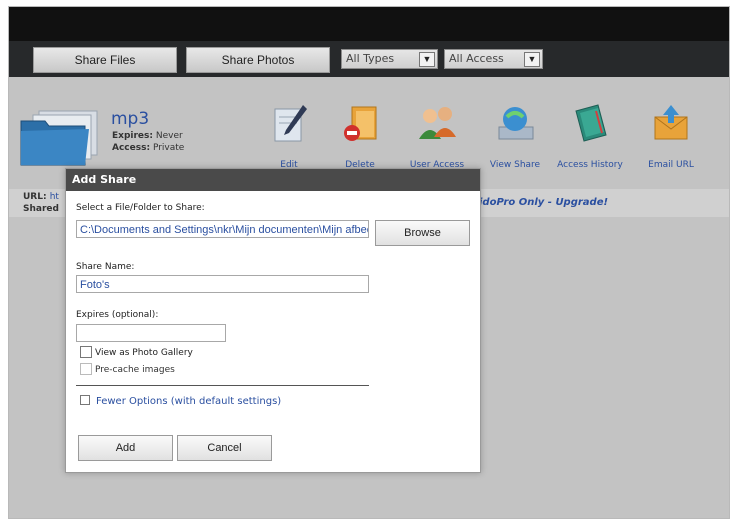 The image size is (736, 521). I want to click on cancel-button: Cancel, so click(224, 448).